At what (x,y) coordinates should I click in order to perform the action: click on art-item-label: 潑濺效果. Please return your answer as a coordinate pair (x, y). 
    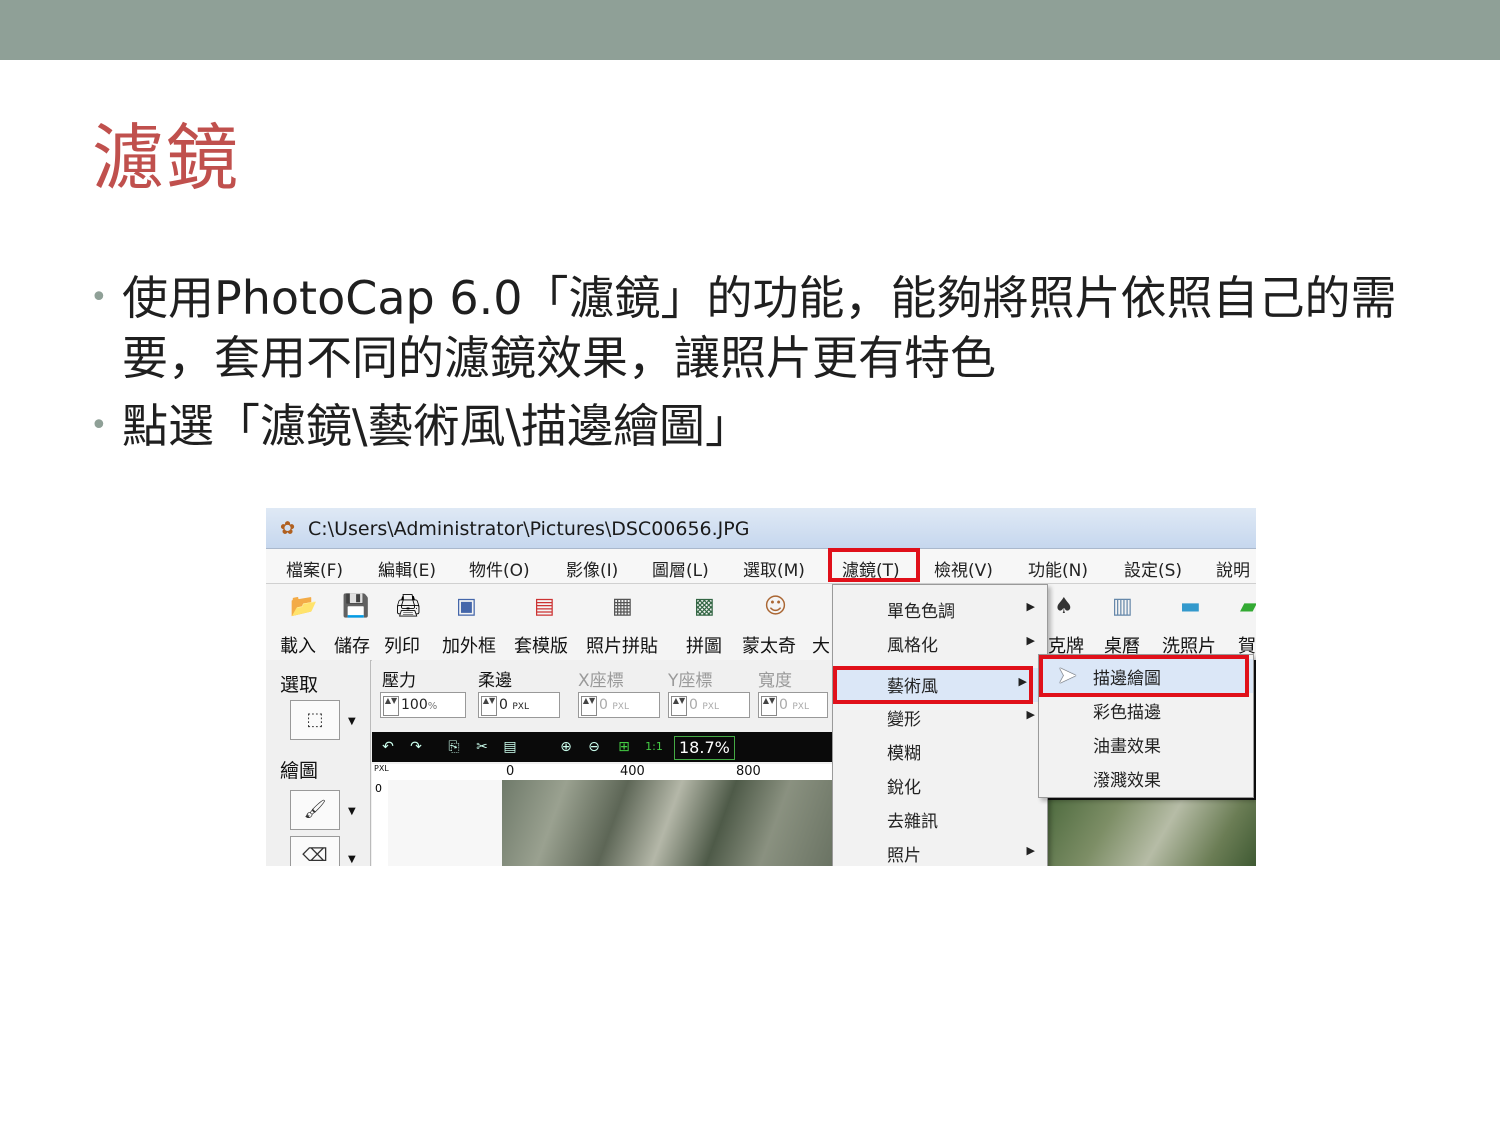
    Looking at the image, I should click on (1127, 781).